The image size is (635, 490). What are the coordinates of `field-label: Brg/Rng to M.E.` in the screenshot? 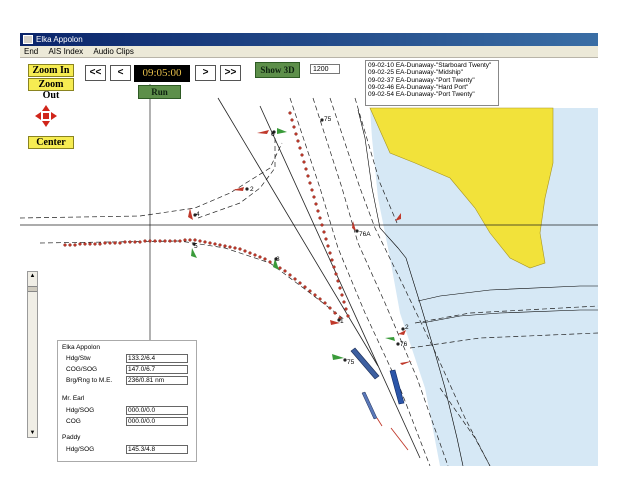 It's located at (89, 380).